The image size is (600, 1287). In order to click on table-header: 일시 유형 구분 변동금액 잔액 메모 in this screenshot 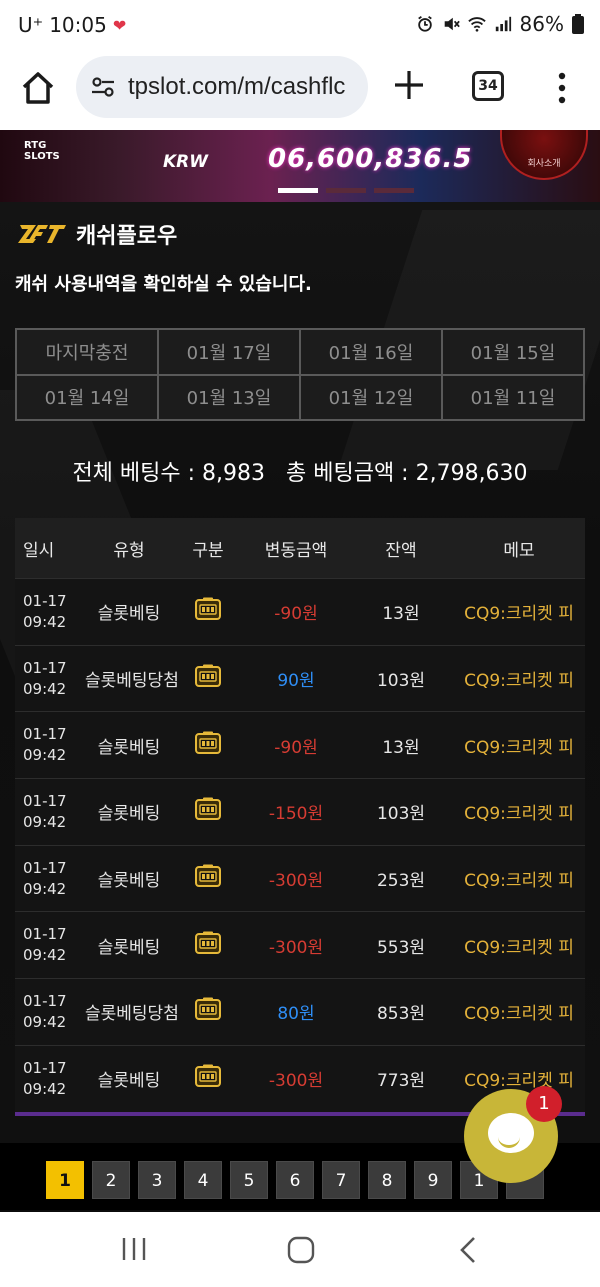, I will do `click(300, 548)`.